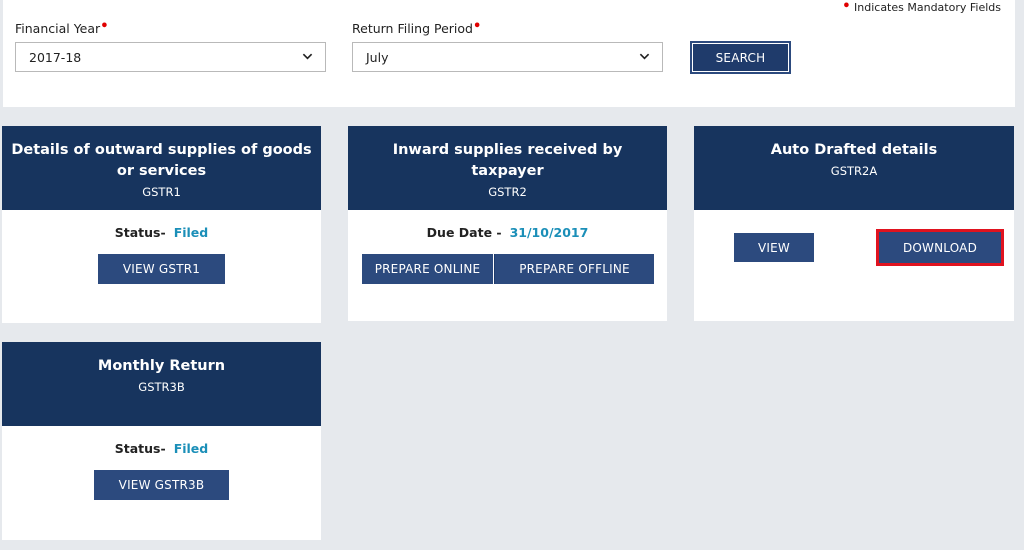 The height and width of the screenshot is (550, 1024). Describe the element at coordinates (161, 192) in the screenshot. I see `card-code: GSTR1` at that location.